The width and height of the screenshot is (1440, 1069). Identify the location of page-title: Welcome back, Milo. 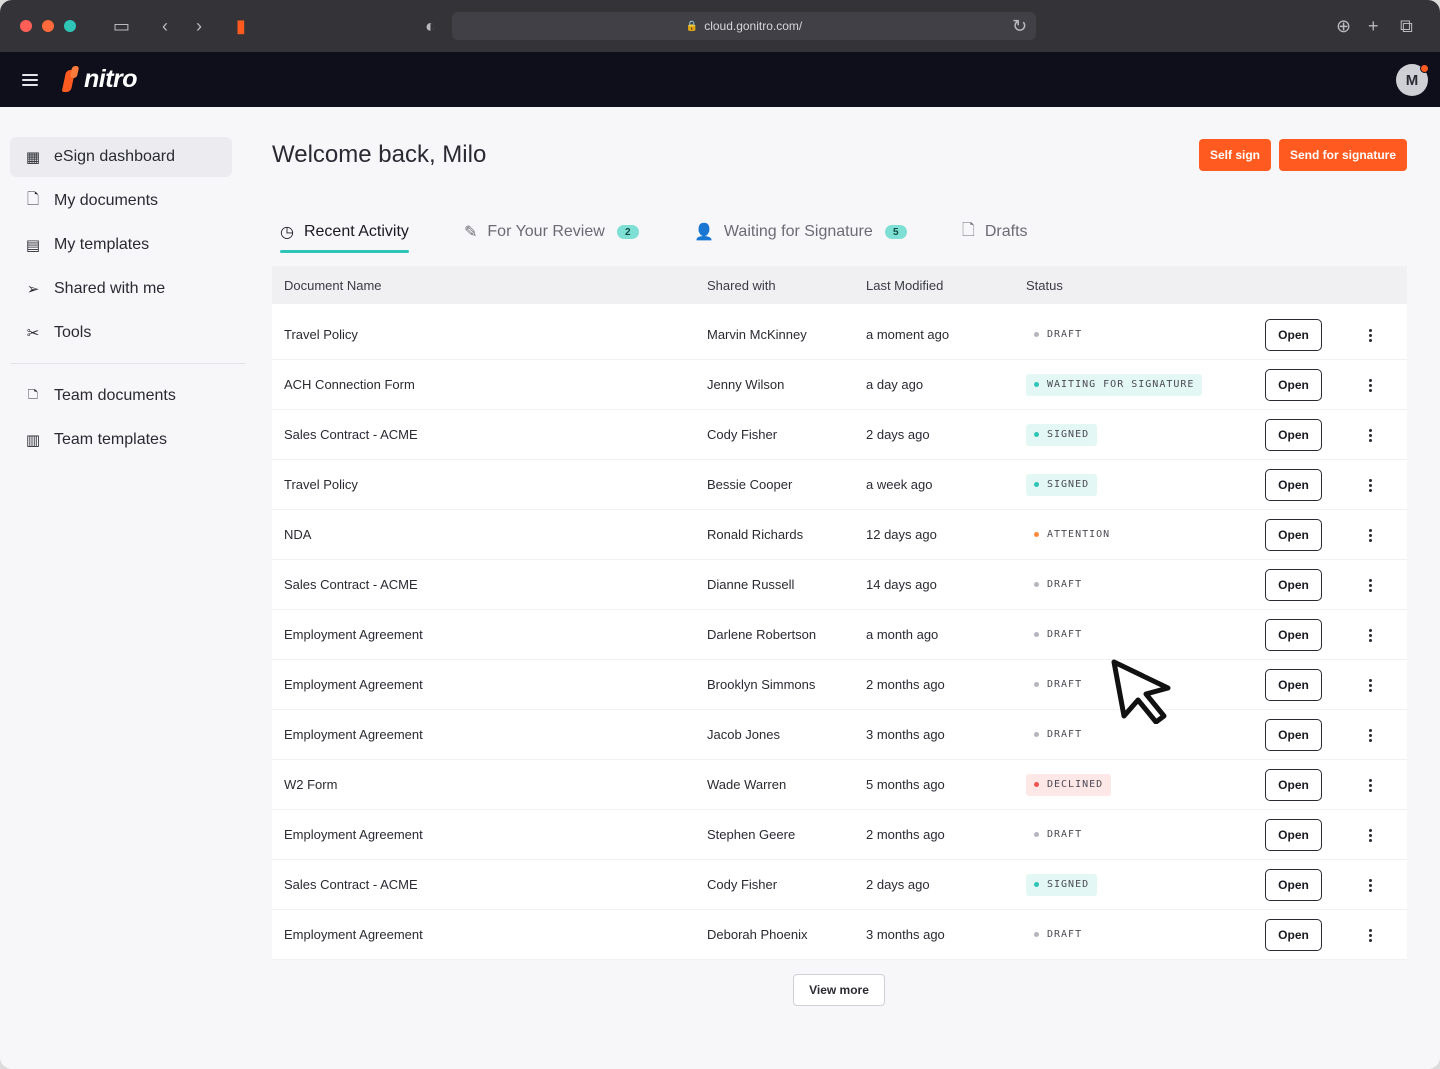
(379, 154).